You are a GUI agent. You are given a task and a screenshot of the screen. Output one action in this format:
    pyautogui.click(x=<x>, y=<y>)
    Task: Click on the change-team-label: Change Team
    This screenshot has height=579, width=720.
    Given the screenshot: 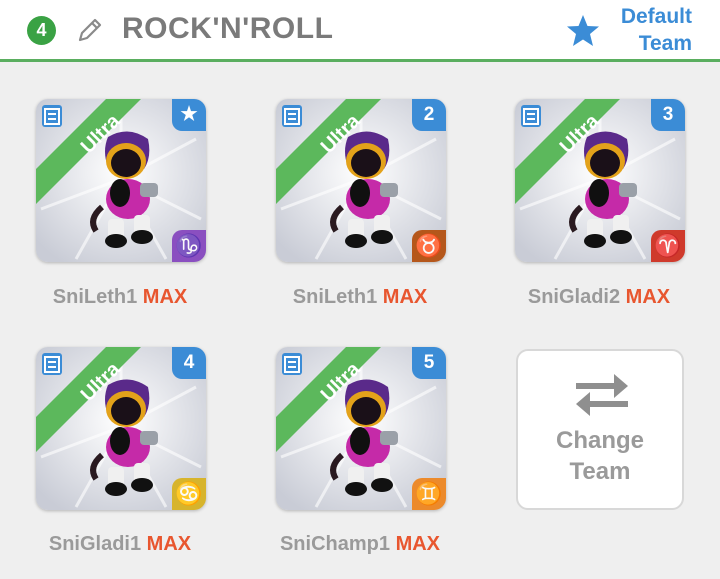 What is the action you would take?
    pyautogui.click(x=600, y=456)
    